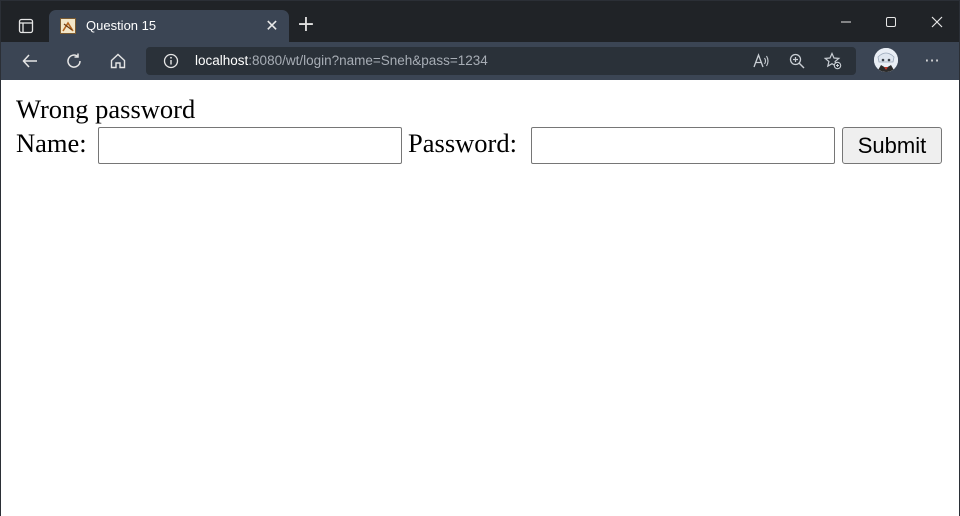 Image resolution: width=960 pixels, height=516 pixels. Describe the element at coordinates (30, 61) in the screenshot. I see `back-icon` at that location.